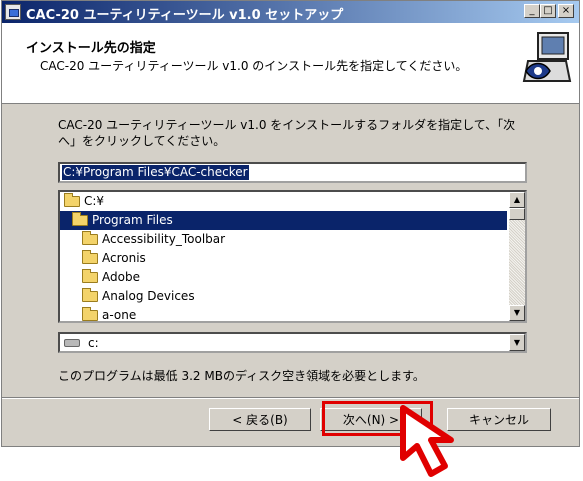 The image size is (583, 481). What do you see at coordinates (547, 57) in the screenshot?
I see `installer-computer-icon` at bounding box center [547, 57].